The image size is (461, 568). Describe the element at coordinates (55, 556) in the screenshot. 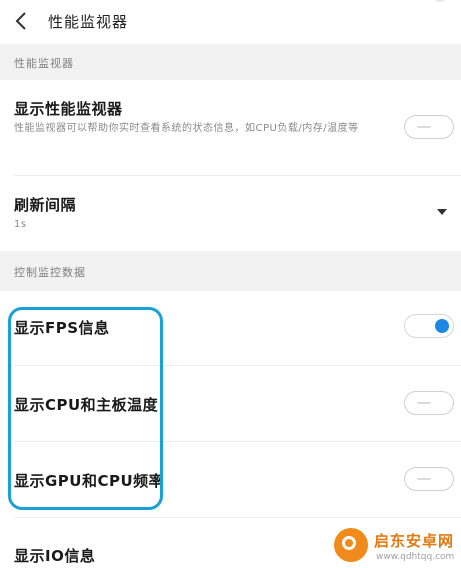

I see `io-title: 显示IO信息` at that location.